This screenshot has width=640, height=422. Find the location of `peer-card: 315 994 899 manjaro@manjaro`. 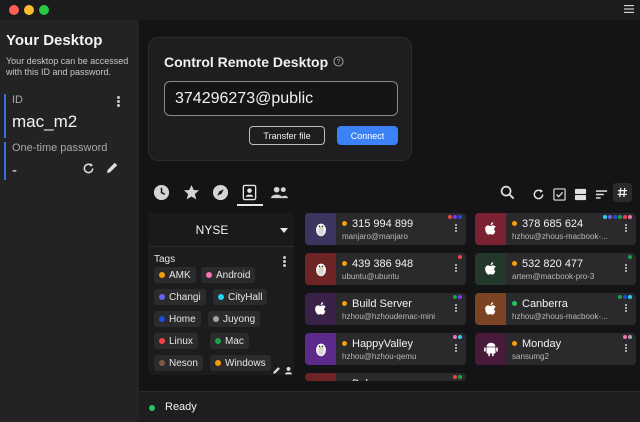

peer-card: 315 994 899 manjaro@manjaro is located at coordinates (385, 229).